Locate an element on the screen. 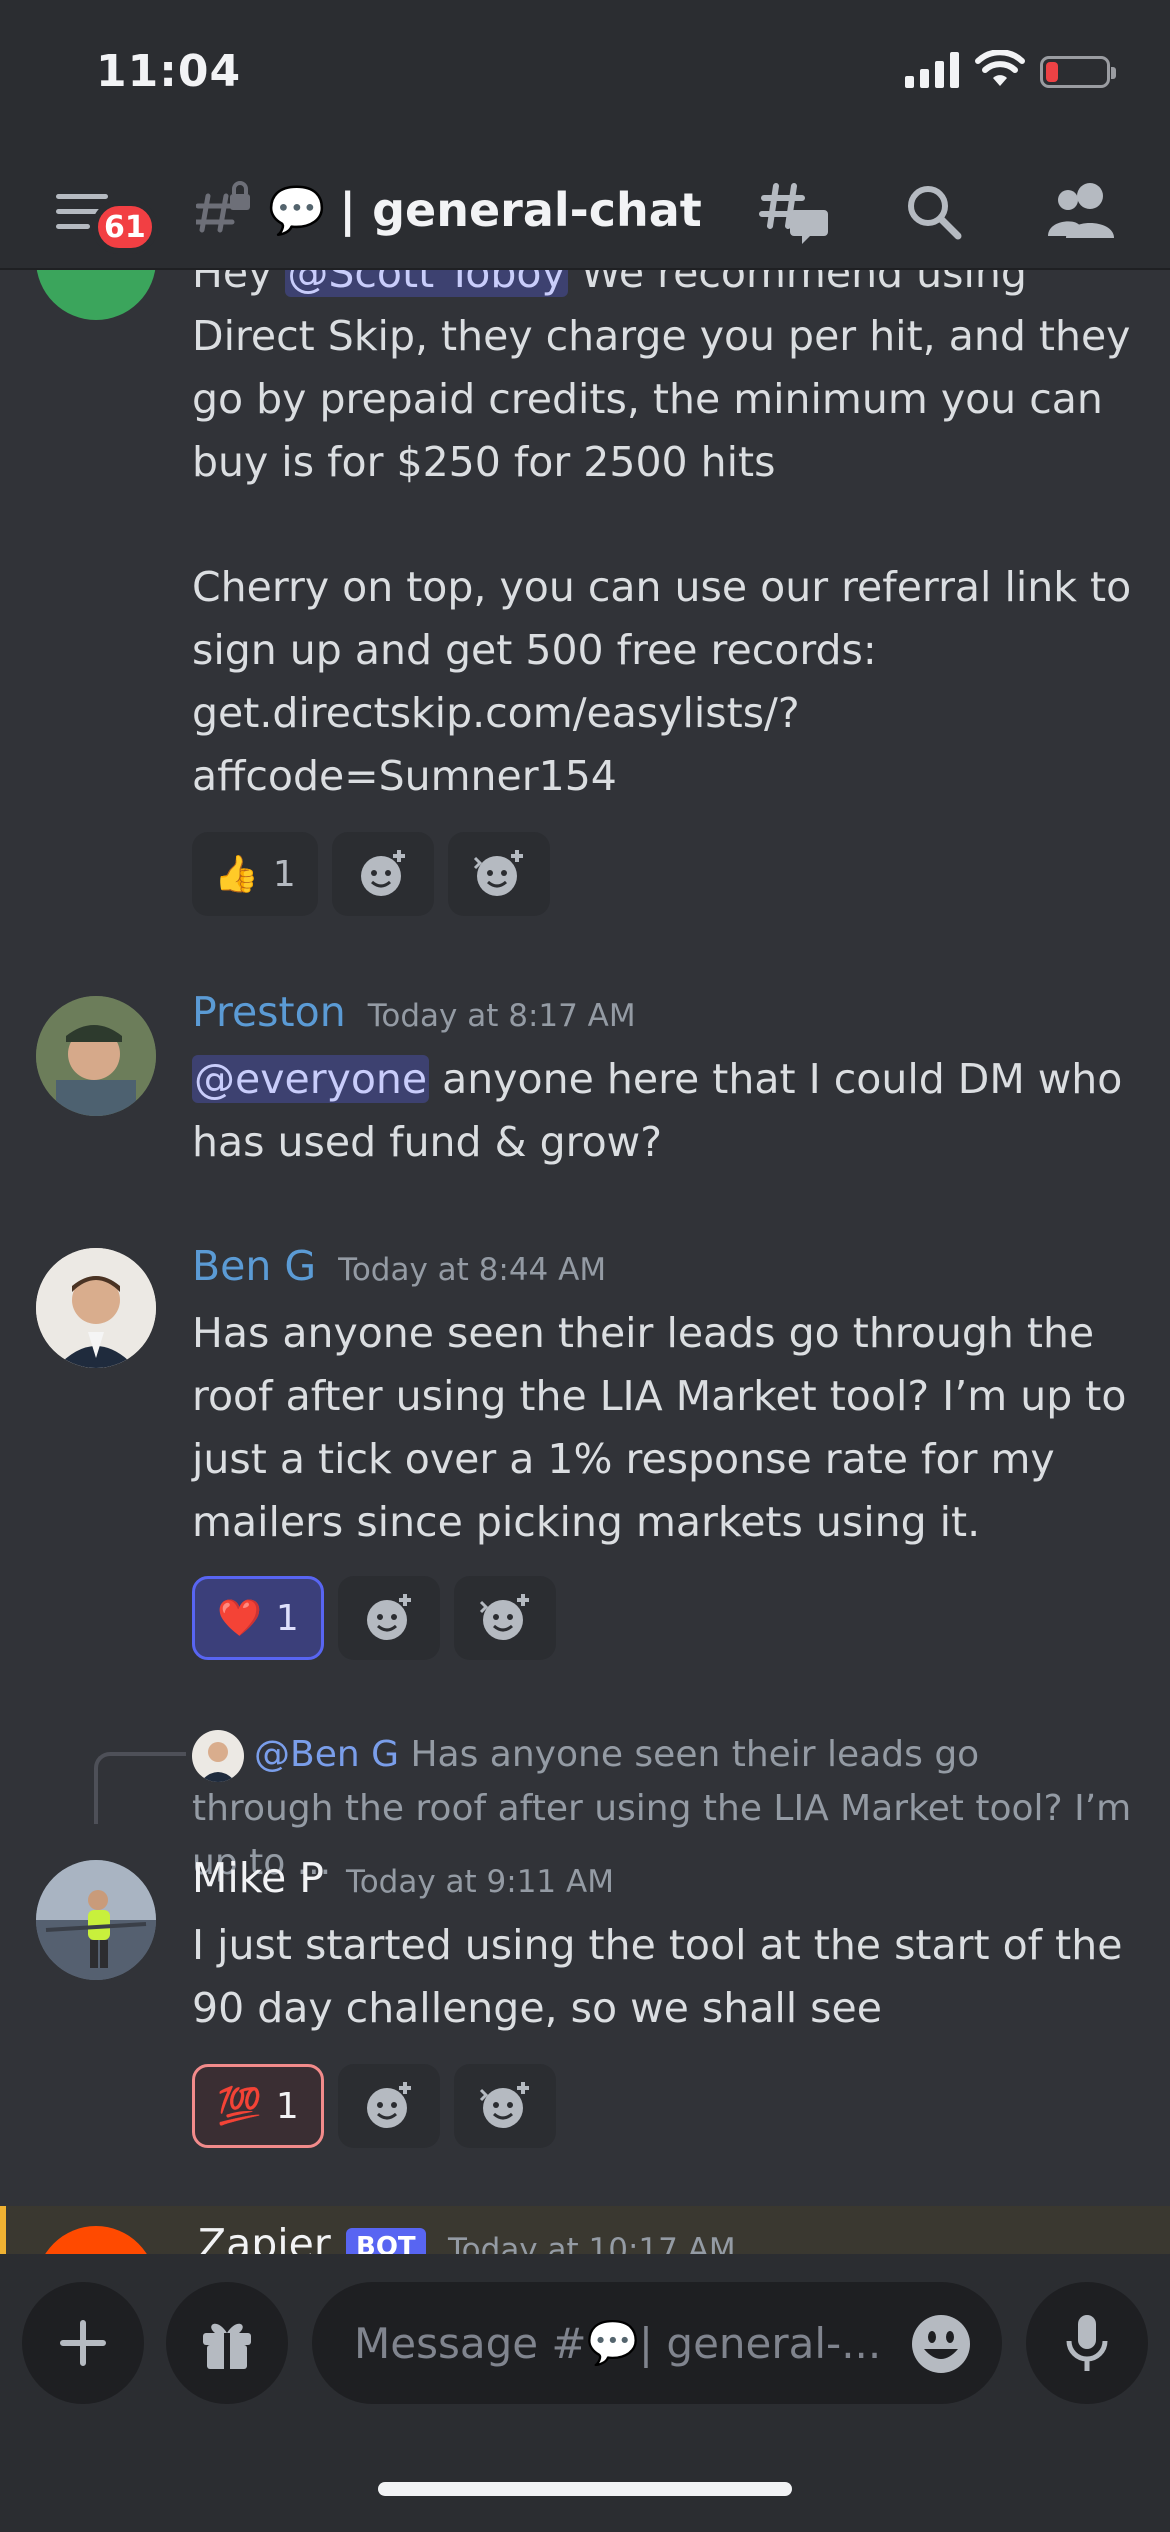 This screenshot has height=2532, width=1170. microphone-icon is located at coordinates (1087, 2343).